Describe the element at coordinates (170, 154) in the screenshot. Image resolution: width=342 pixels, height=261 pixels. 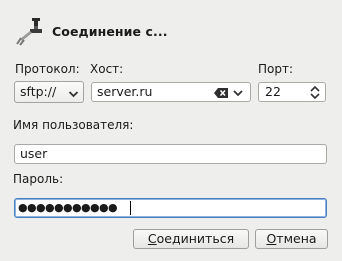
I see `username-input: user` at that location.